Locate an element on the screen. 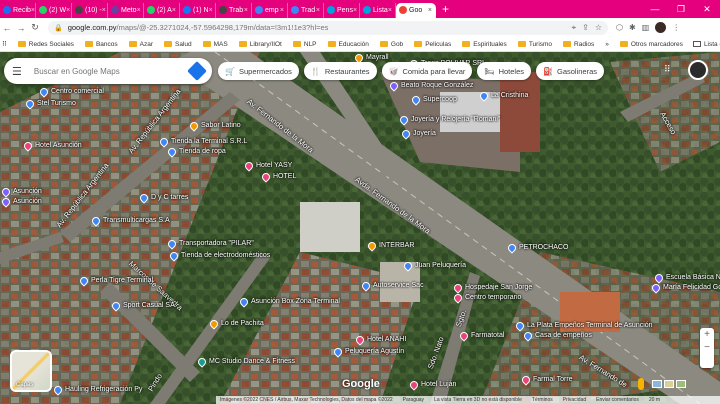  layer-thumbnails is located at coordinates (669, 384).